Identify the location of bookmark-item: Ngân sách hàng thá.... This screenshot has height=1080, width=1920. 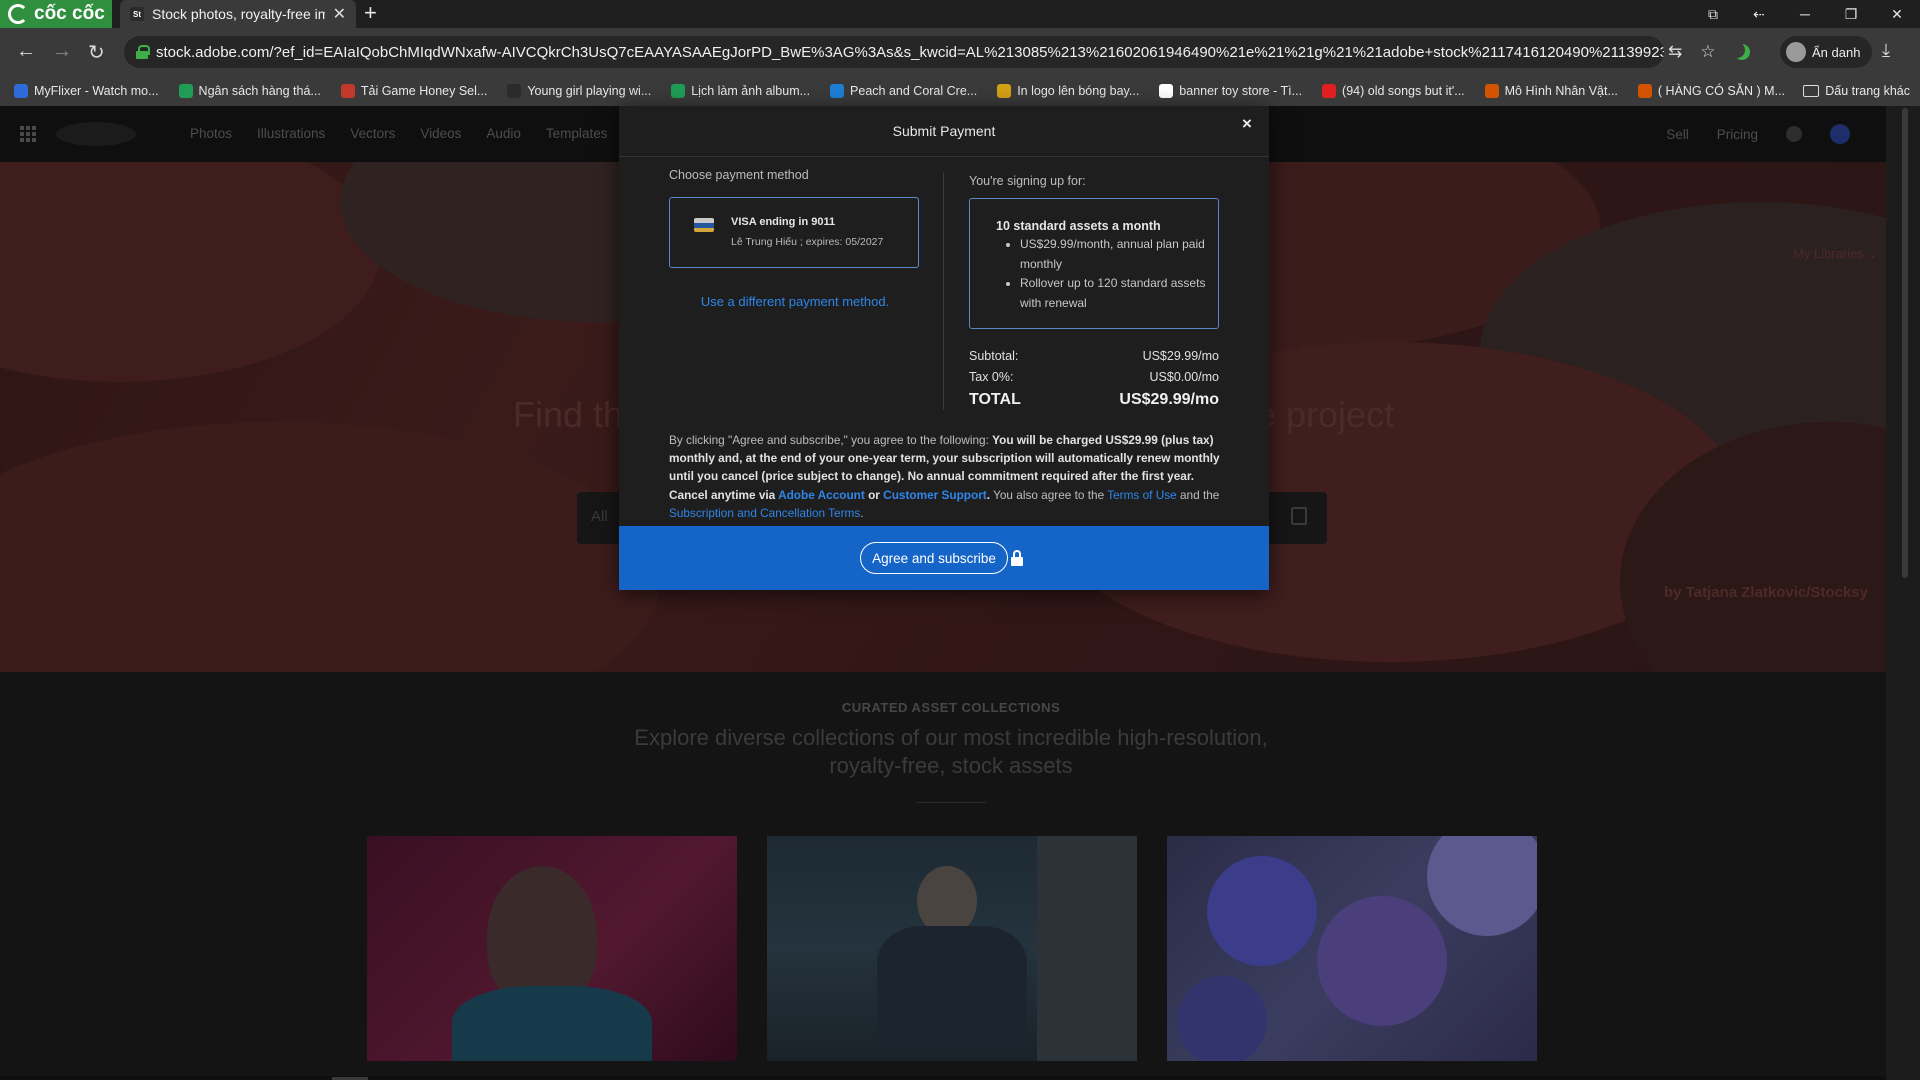
(249, 91).